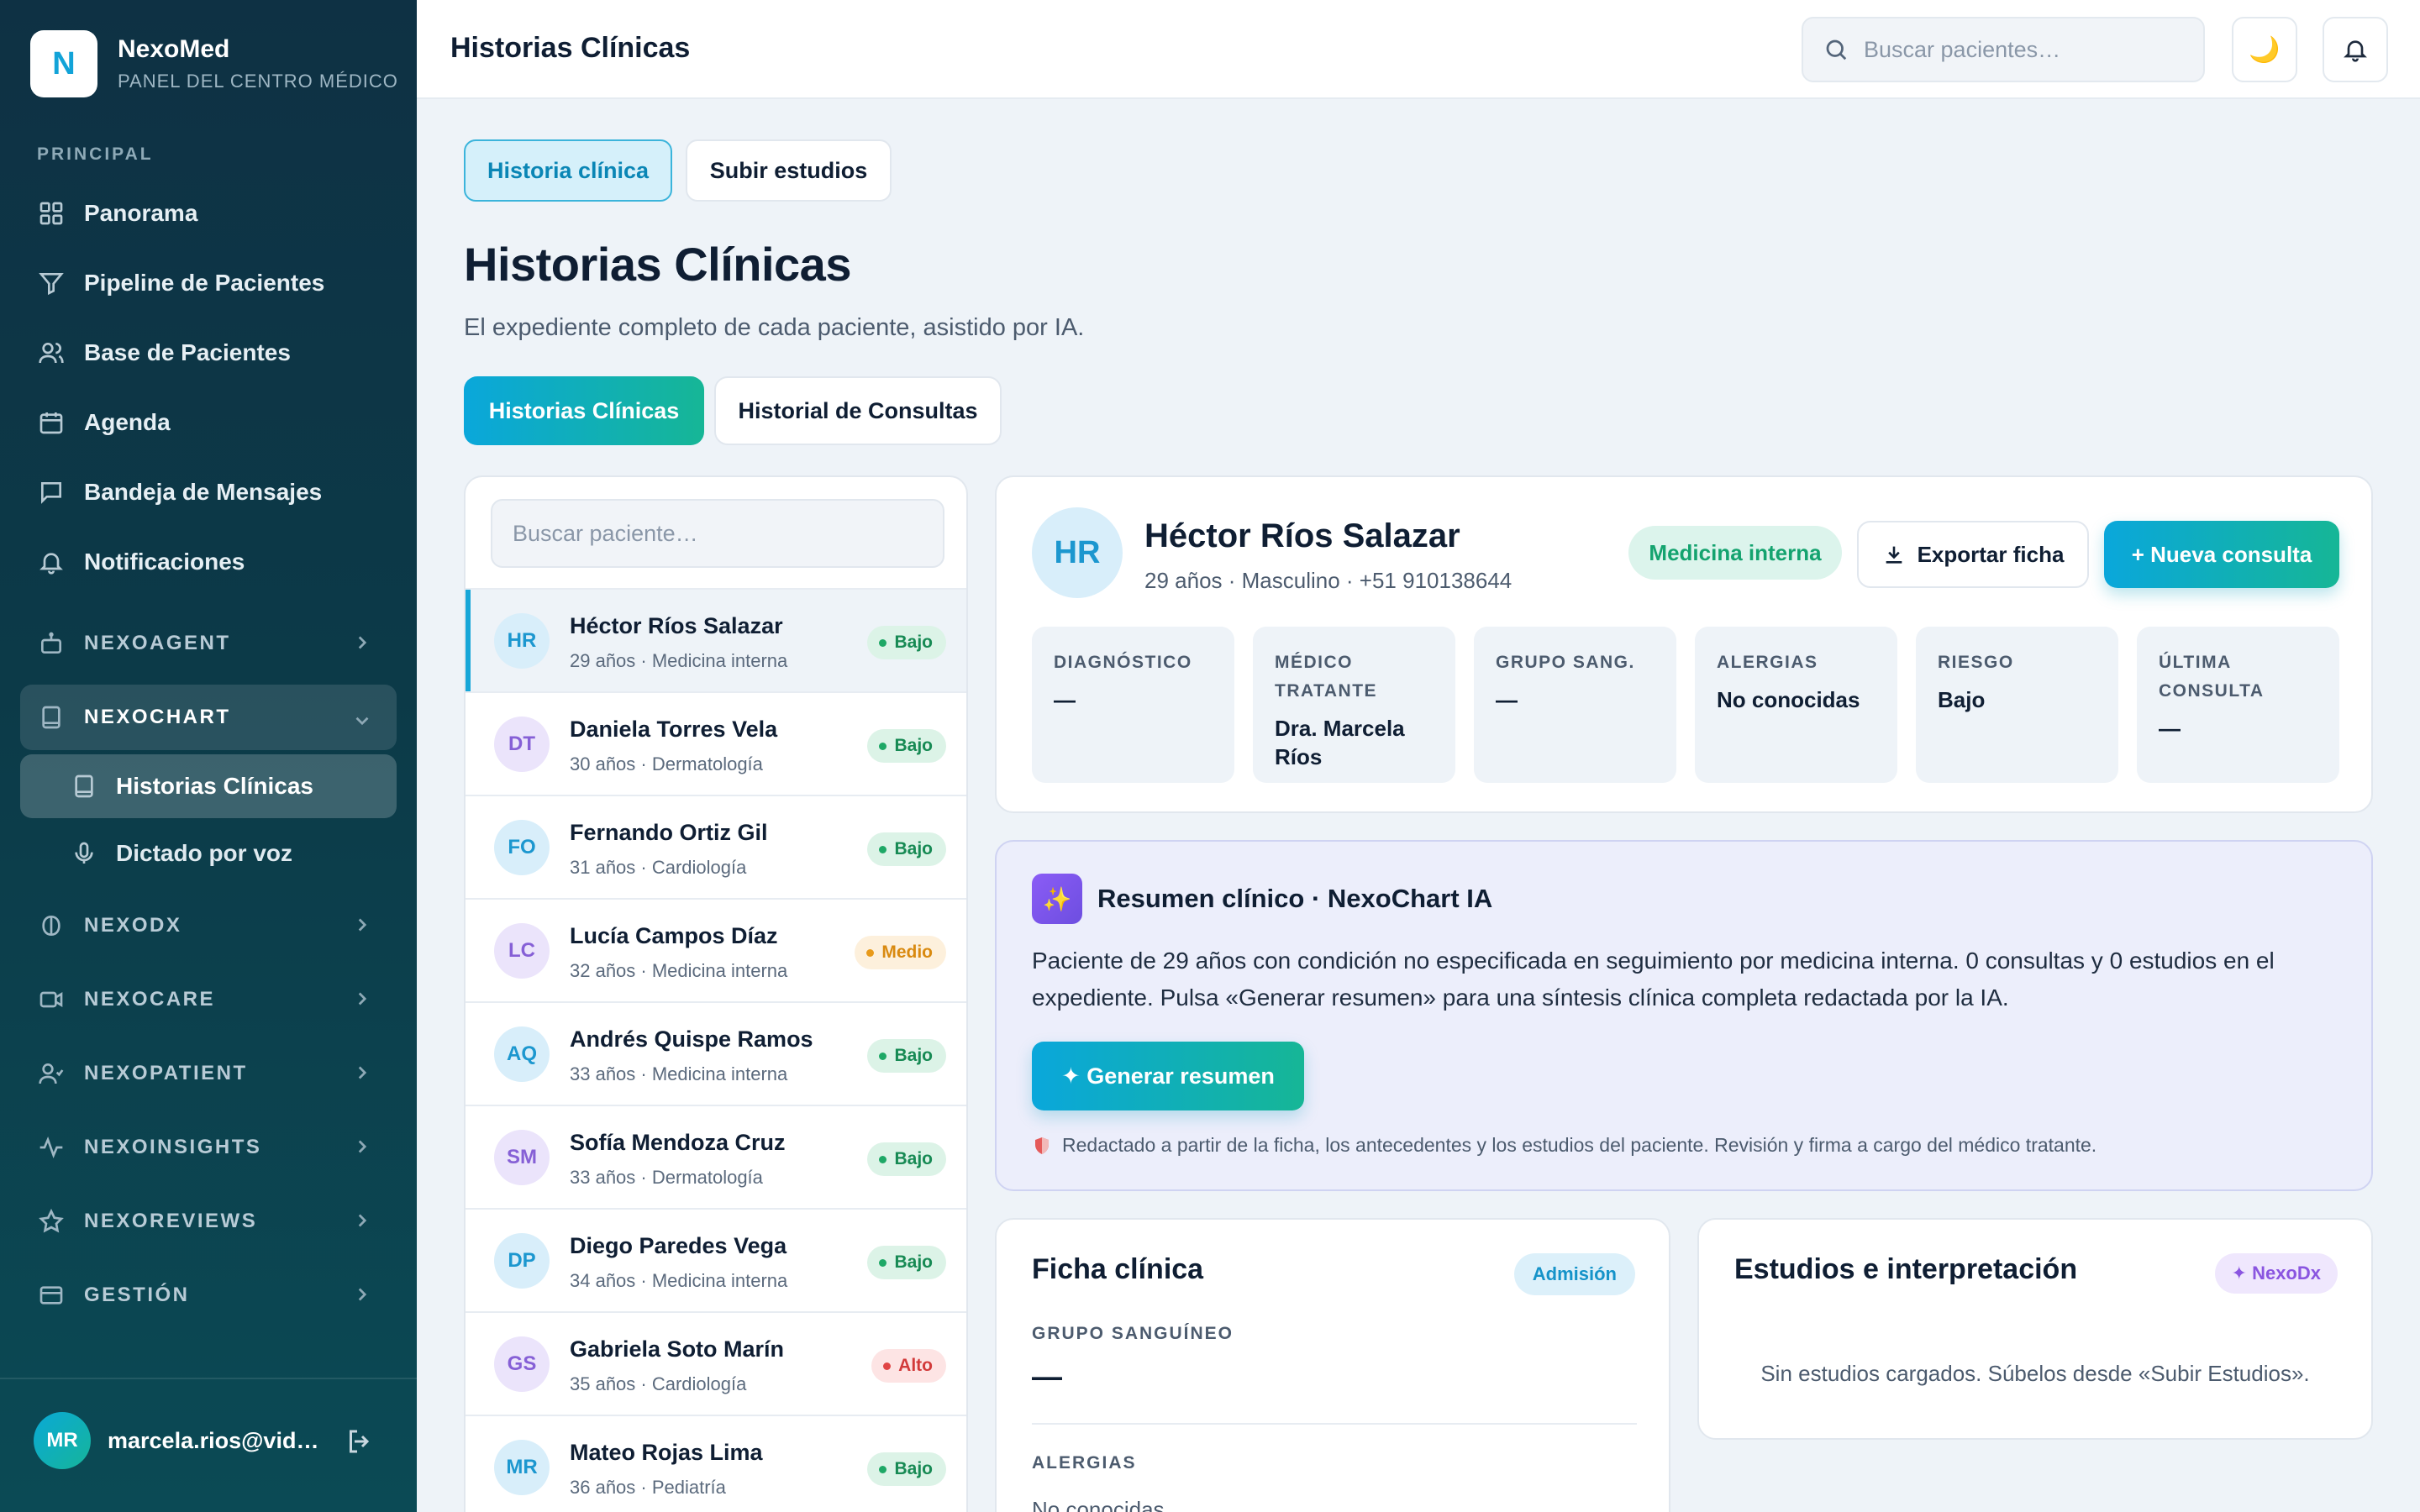 This screenshot has height=1512, width=2420. Describe the element at coordinates (52, 925) in the screenshot. I see `brain-icon` at that location.